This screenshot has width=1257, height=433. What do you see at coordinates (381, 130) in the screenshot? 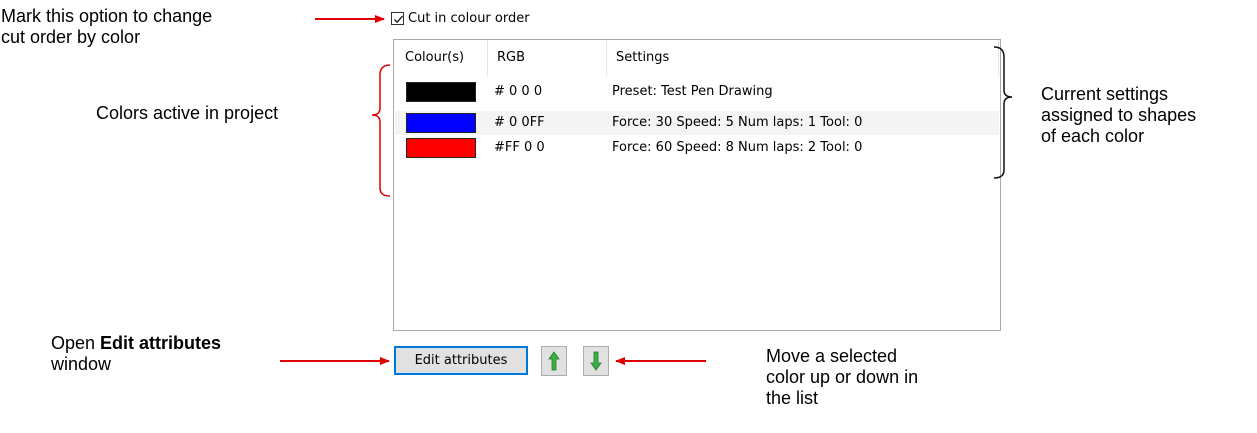
I see `colors-bracket` at bounding box center [381, 130].